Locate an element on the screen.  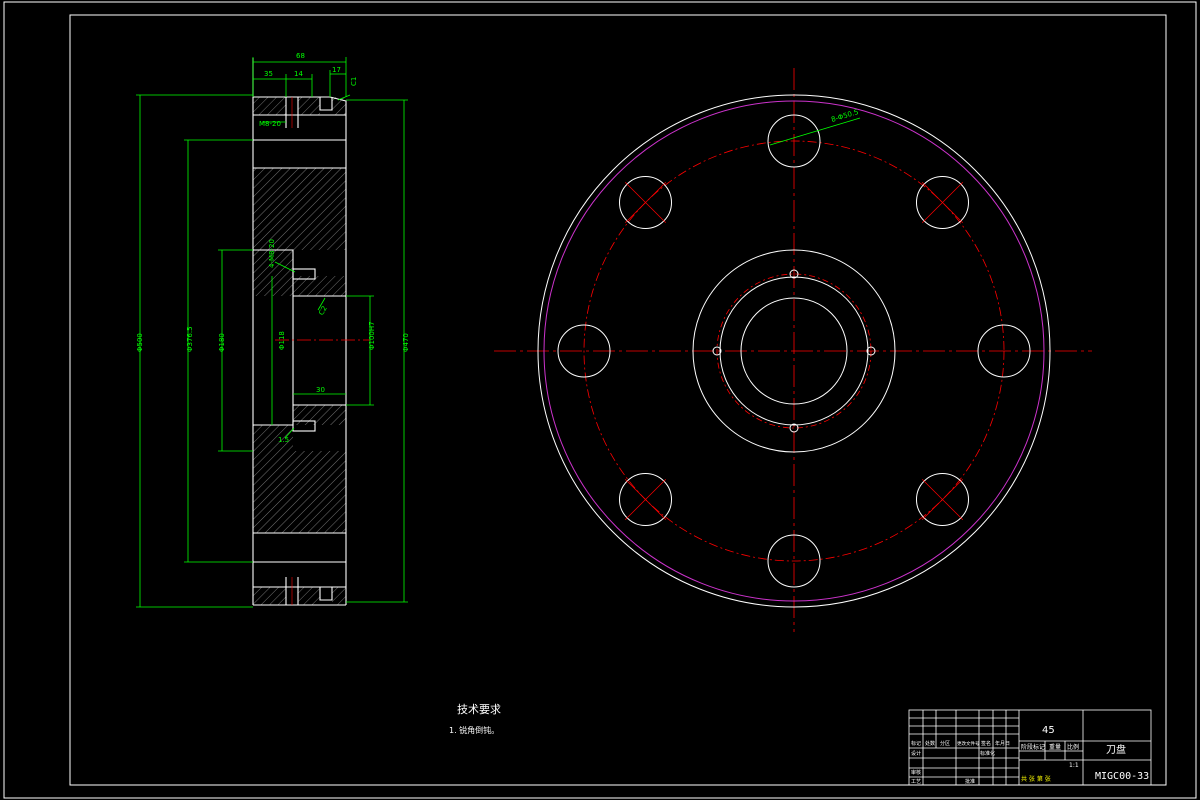
tech-req-item-1: 1. 锐角倒钝。 is located at coordinates (474, 730).